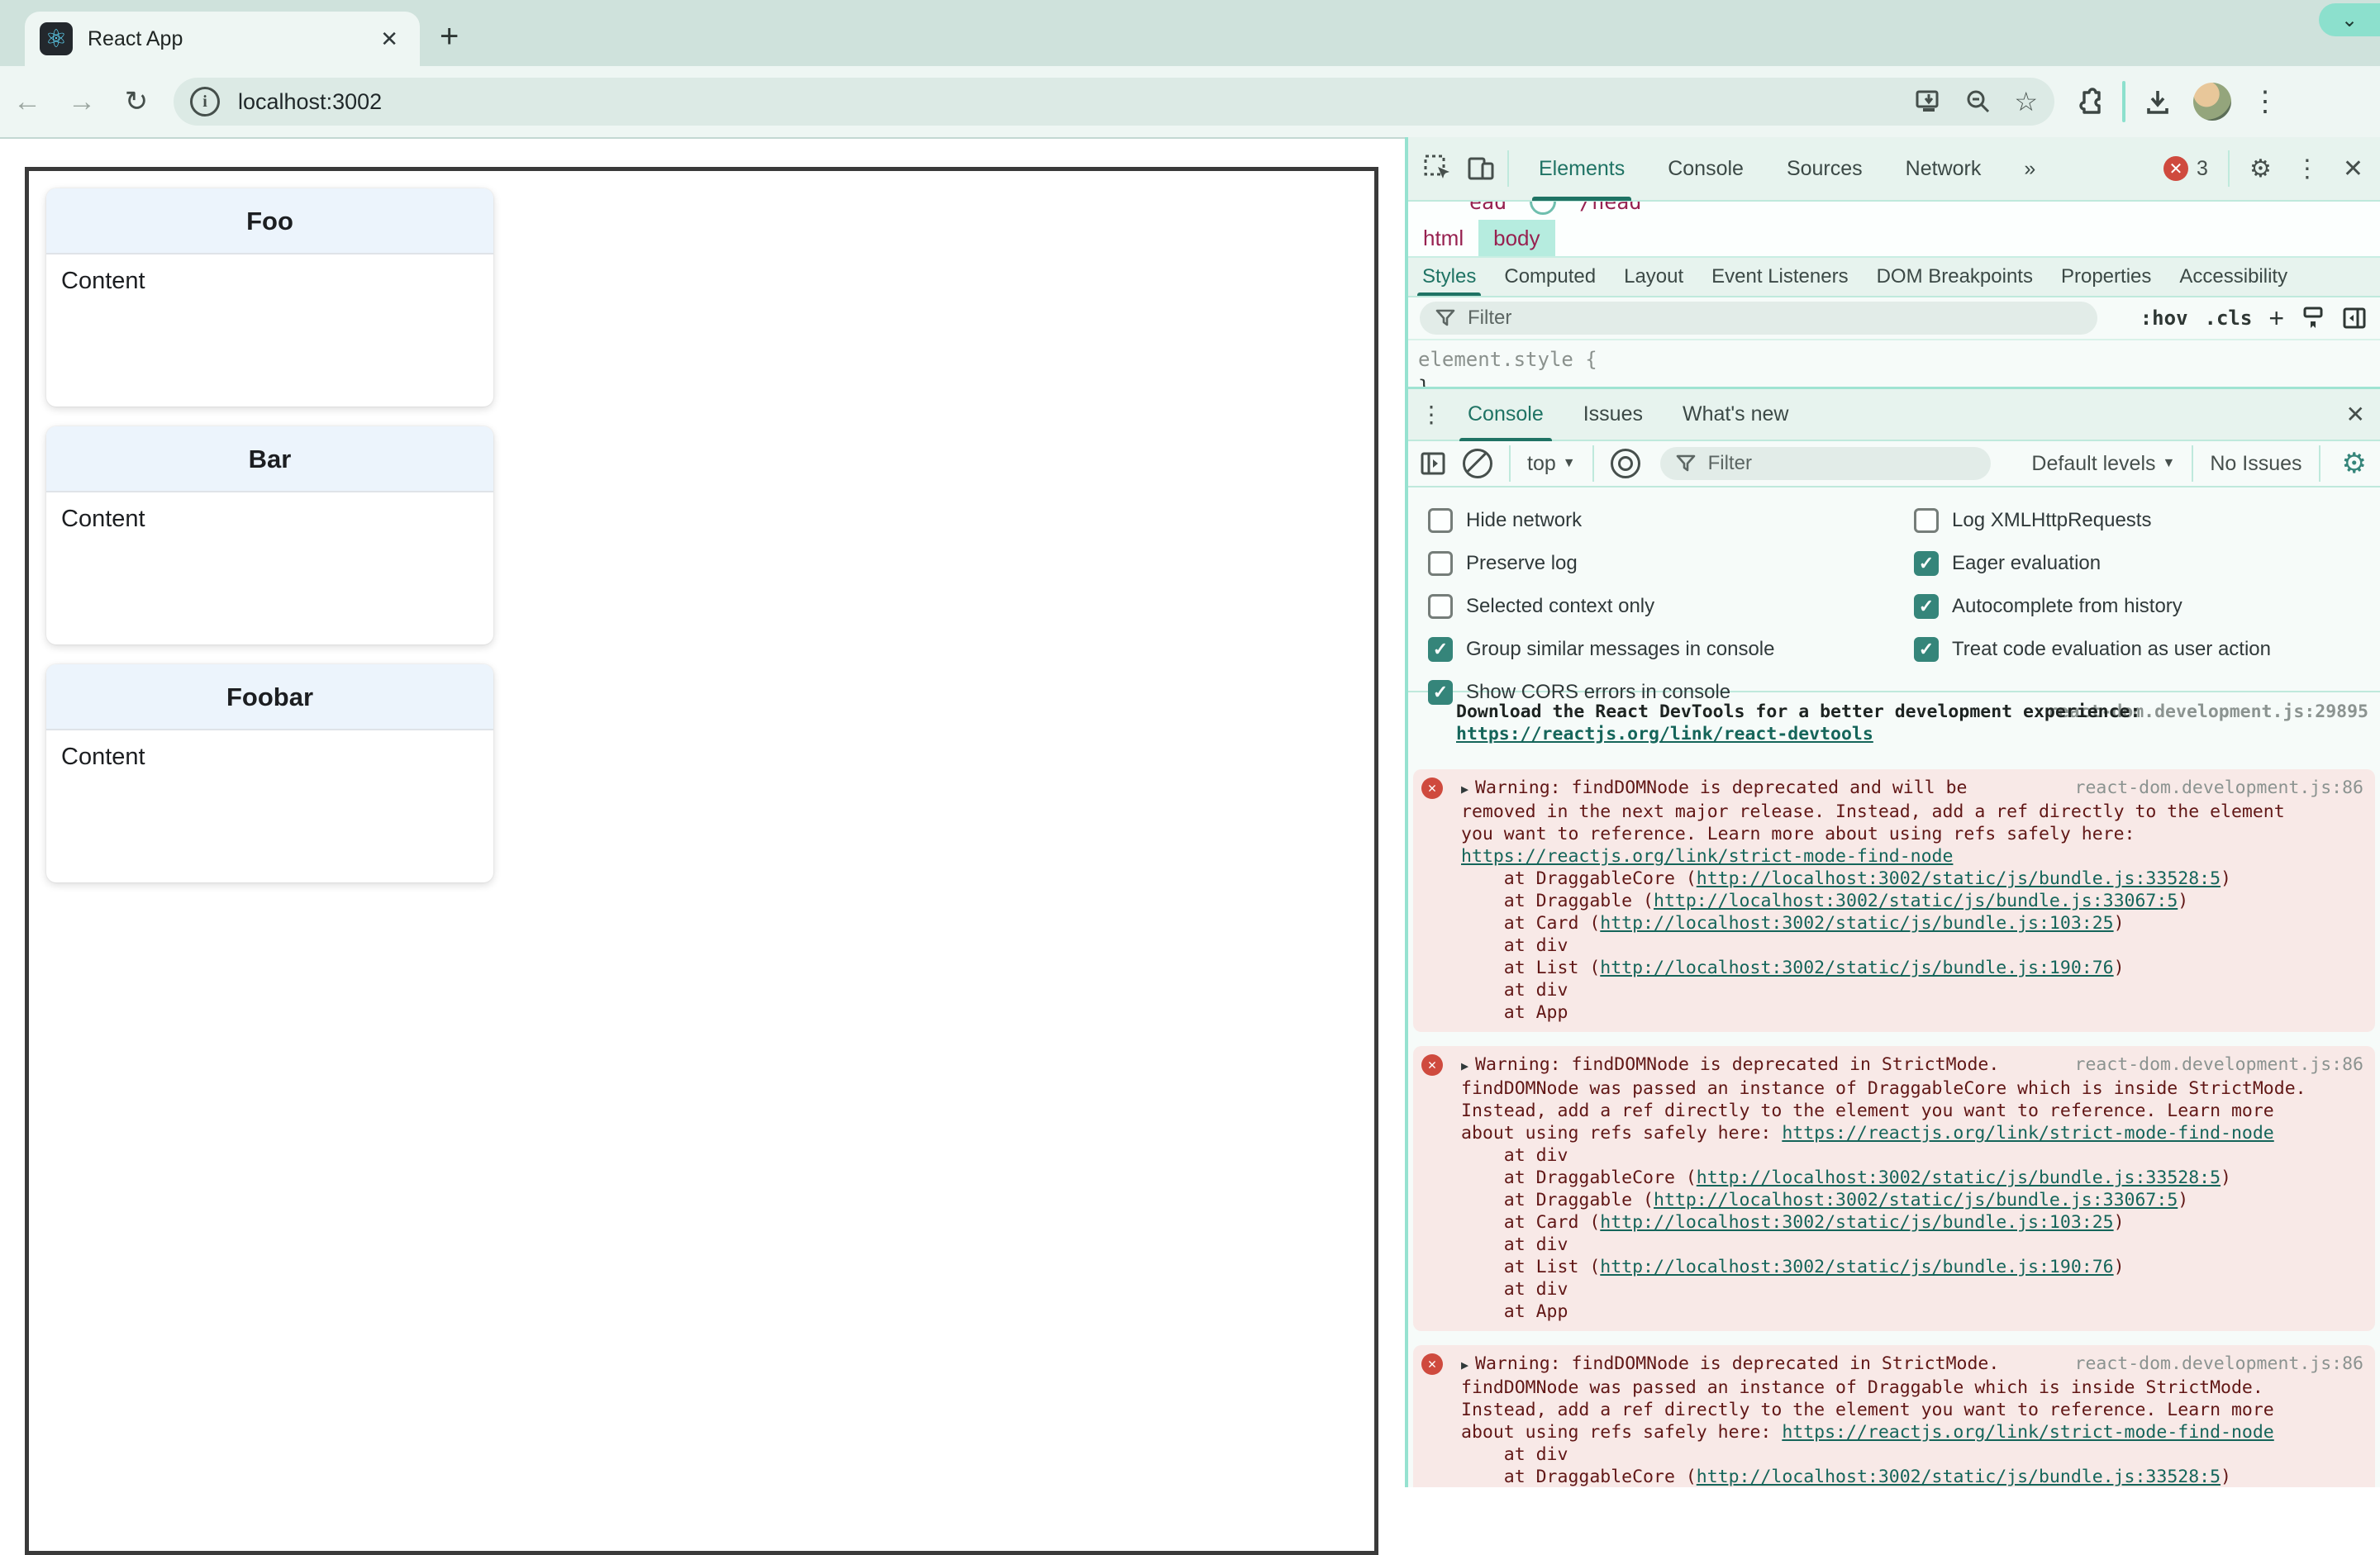  What do you see at coordinates (1978, 102) in the screenshot?
I see `zoom-icon` at bounding box center [1978, 102].